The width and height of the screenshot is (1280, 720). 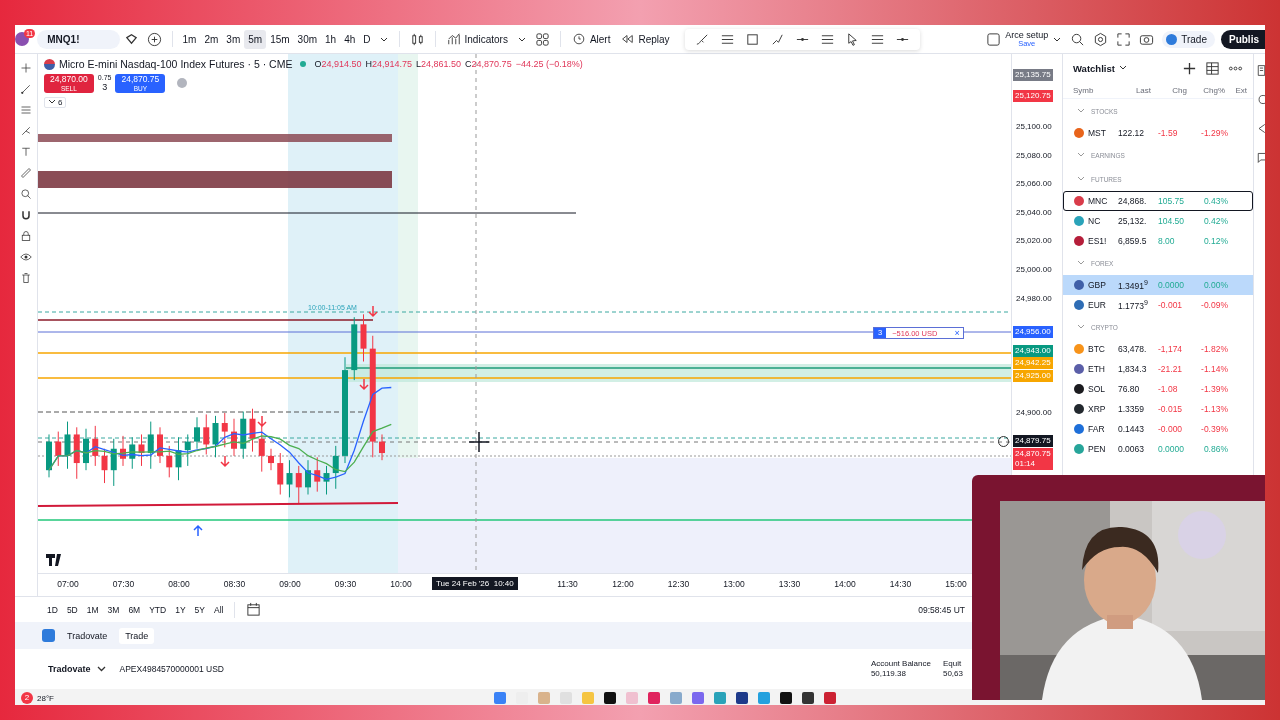 What do you see at coordinates (1260, 70) in the screenshot?
I see `watchlist-icon` at bounding box center [1260, 70].